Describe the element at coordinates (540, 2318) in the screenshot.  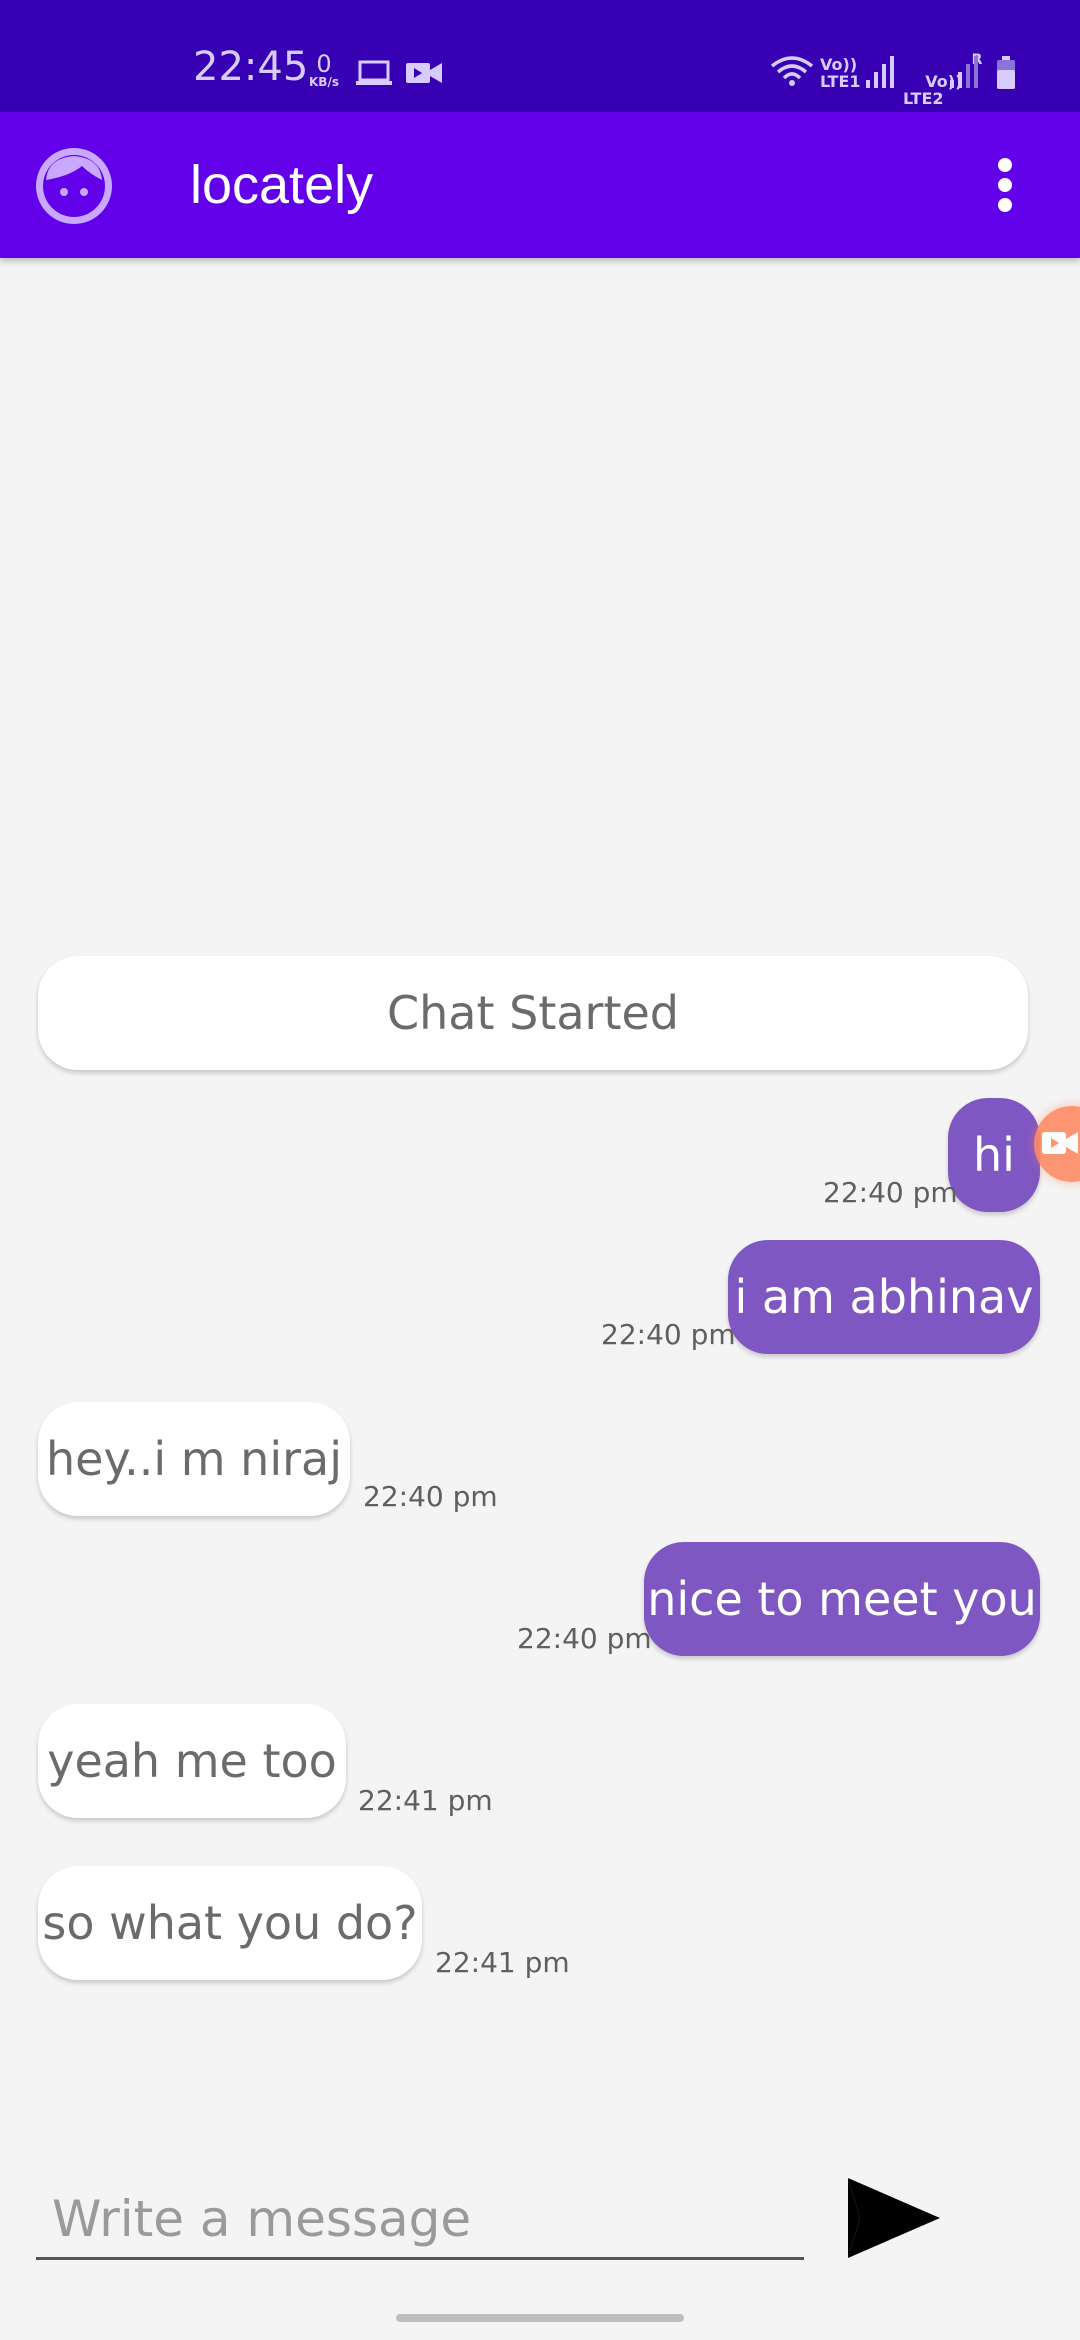
I see `home-indicator` at that location.